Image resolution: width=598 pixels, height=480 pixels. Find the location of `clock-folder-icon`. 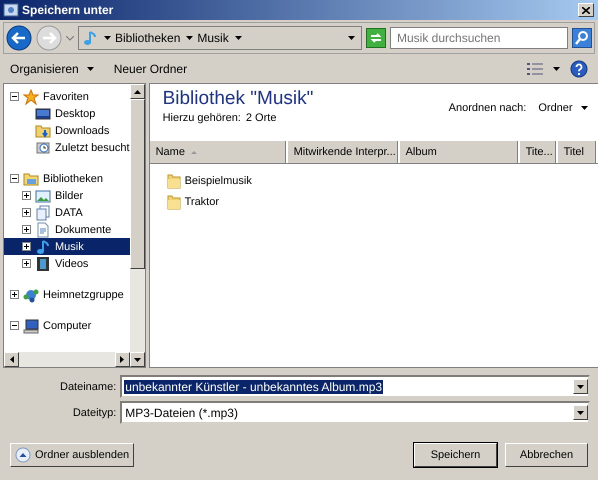

clock-folder-icon is located at coordinates (43, 148).